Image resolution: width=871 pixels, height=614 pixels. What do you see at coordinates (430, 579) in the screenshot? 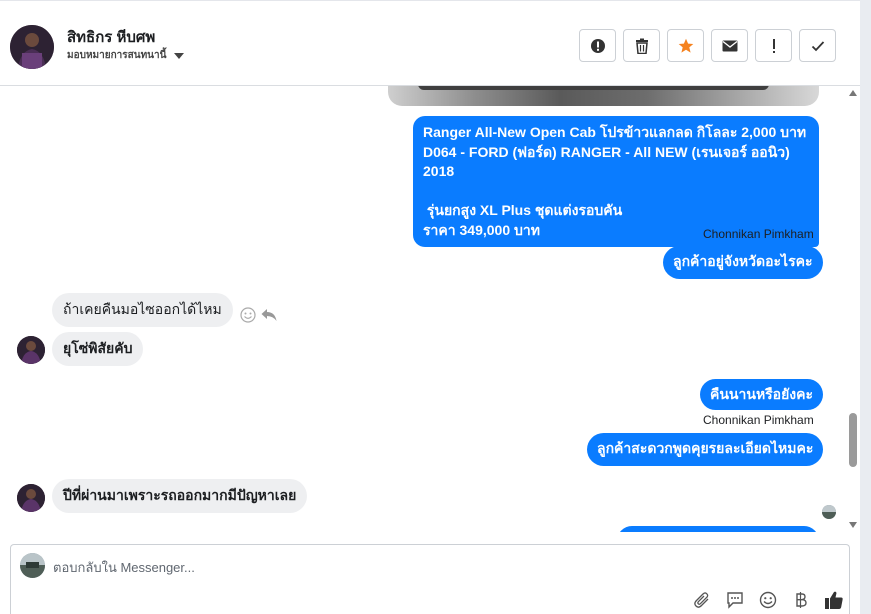
I see `reply-composer` at bounding box center [430, 579].